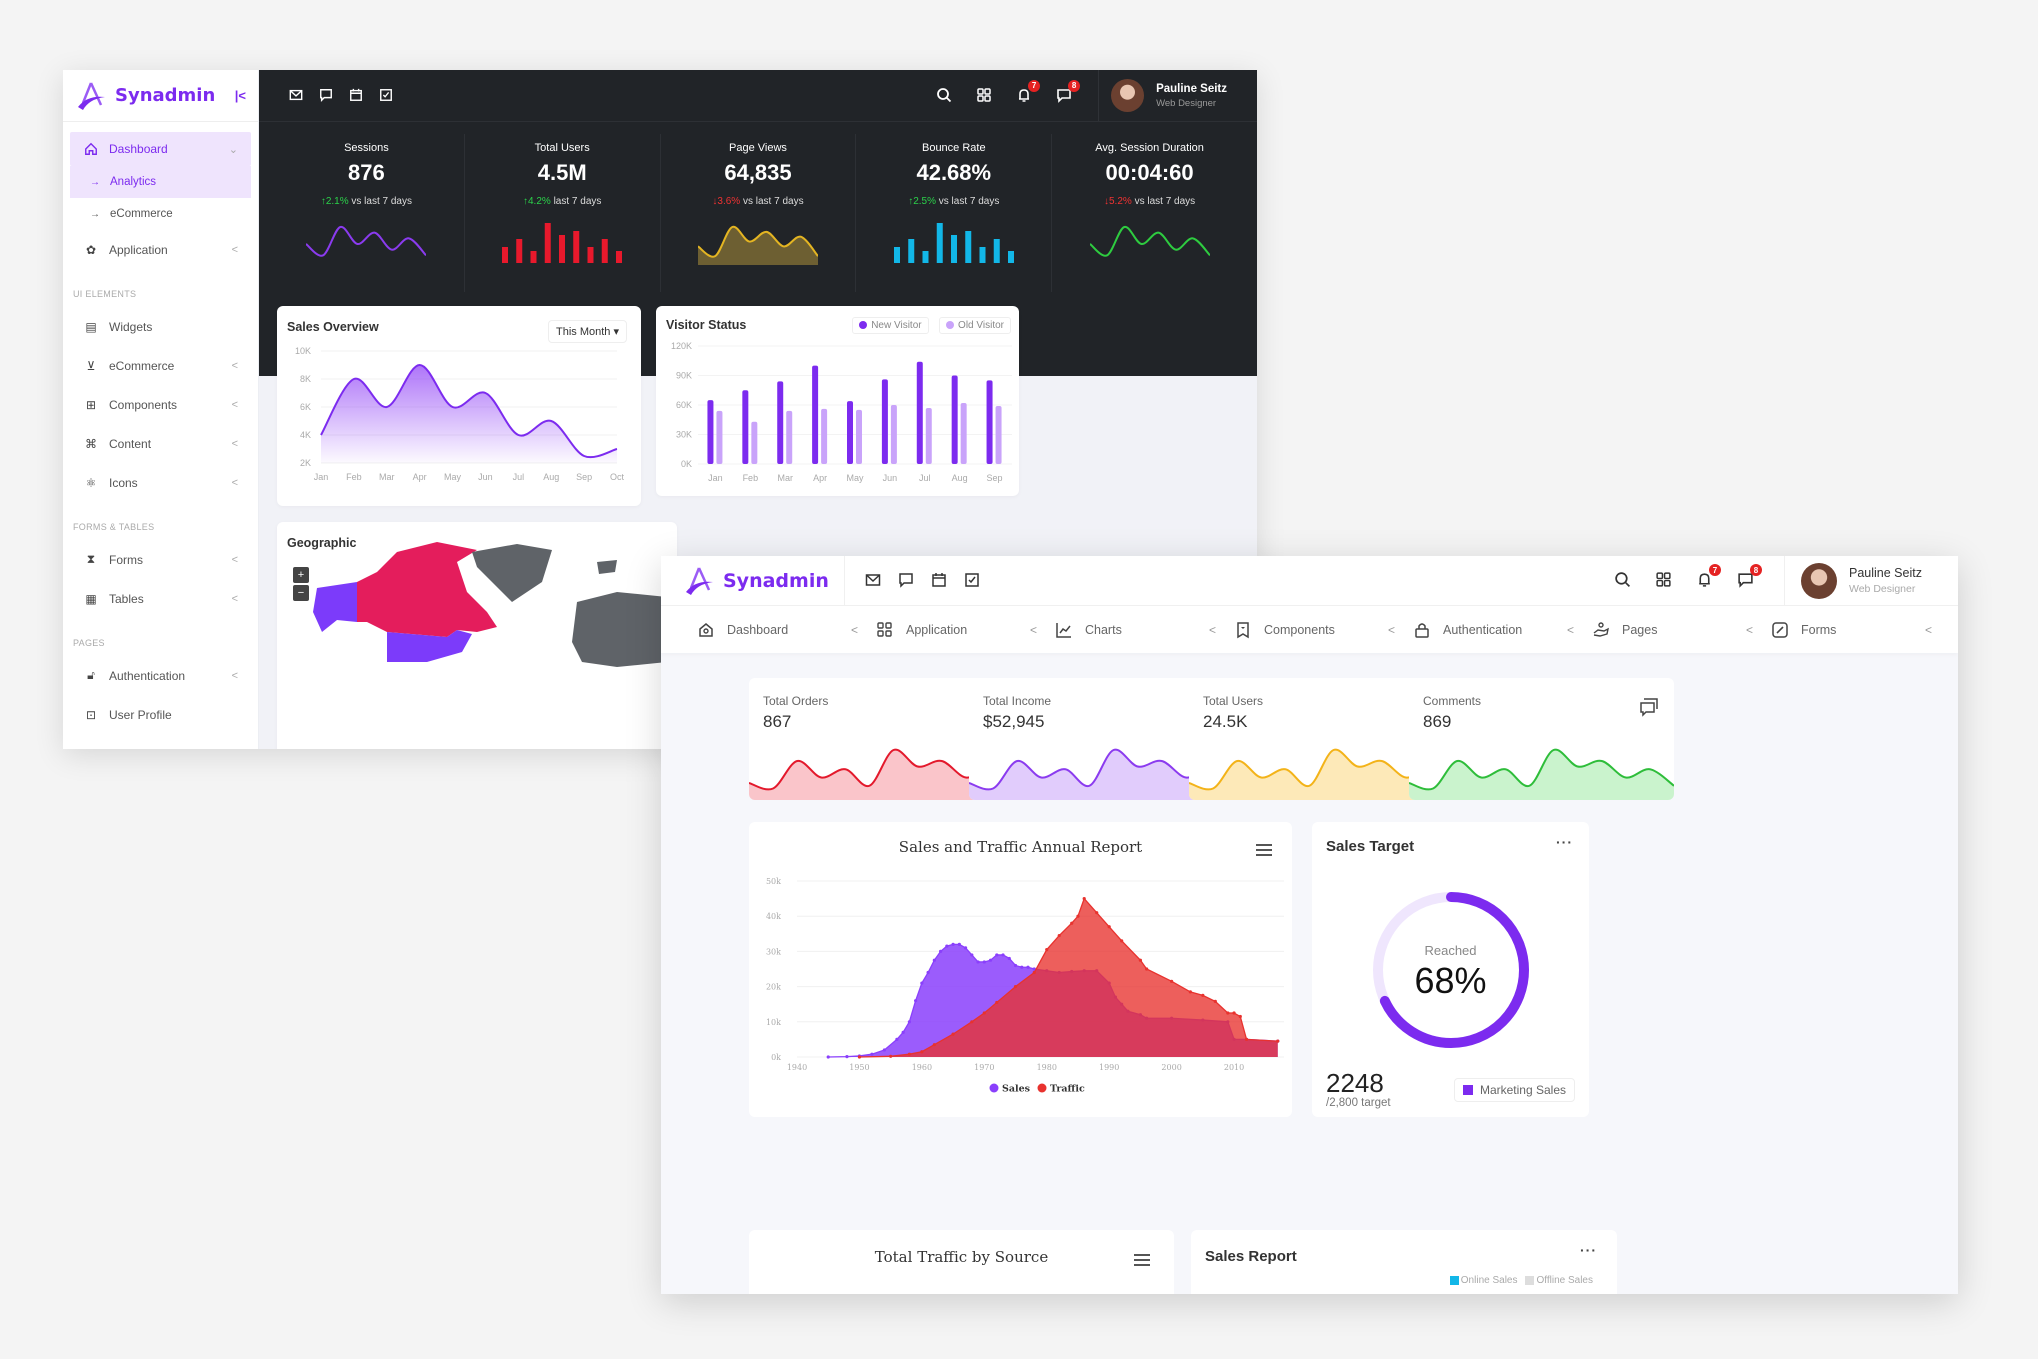 The height and width of the screenshot is (1359, 2038). I want to click on more-options-icon: ···, so click(1588, 1250).